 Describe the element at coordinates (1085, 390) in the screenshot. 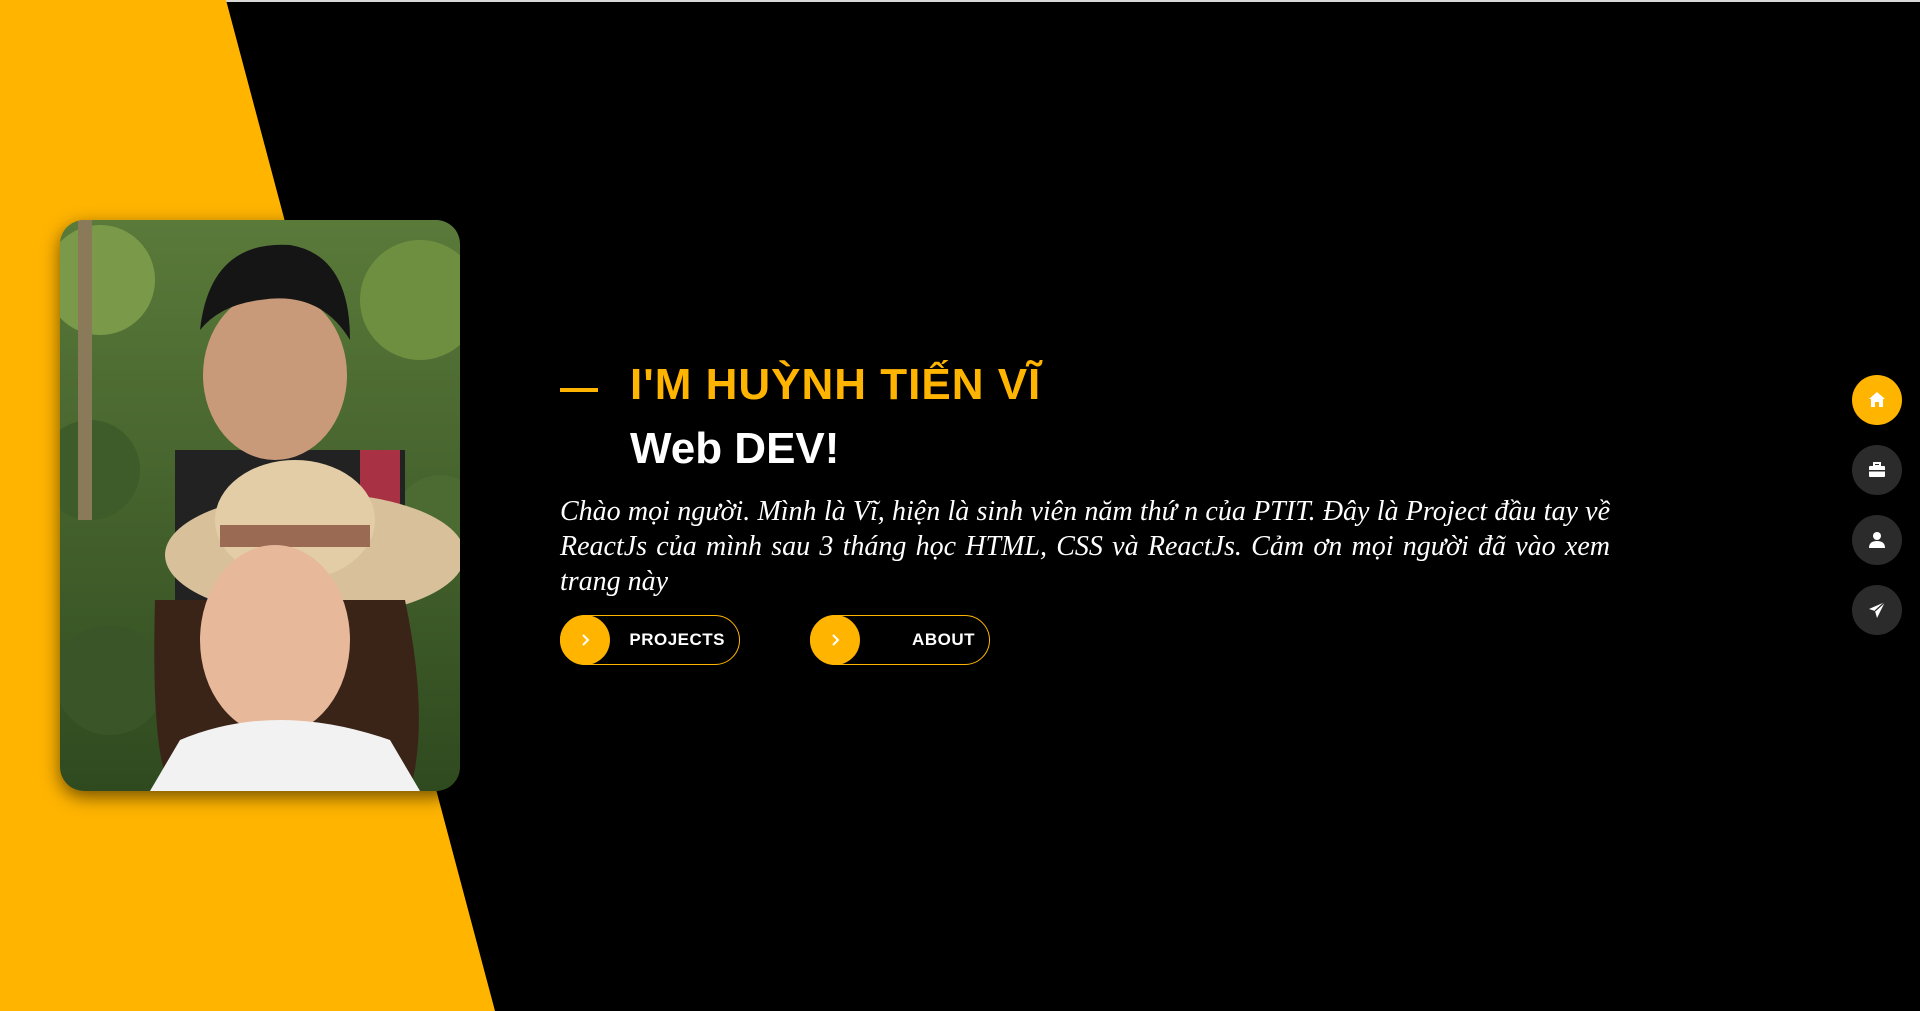

I see `greeting-row: I'M HUỲNH TIẾN VĨ` at that location.